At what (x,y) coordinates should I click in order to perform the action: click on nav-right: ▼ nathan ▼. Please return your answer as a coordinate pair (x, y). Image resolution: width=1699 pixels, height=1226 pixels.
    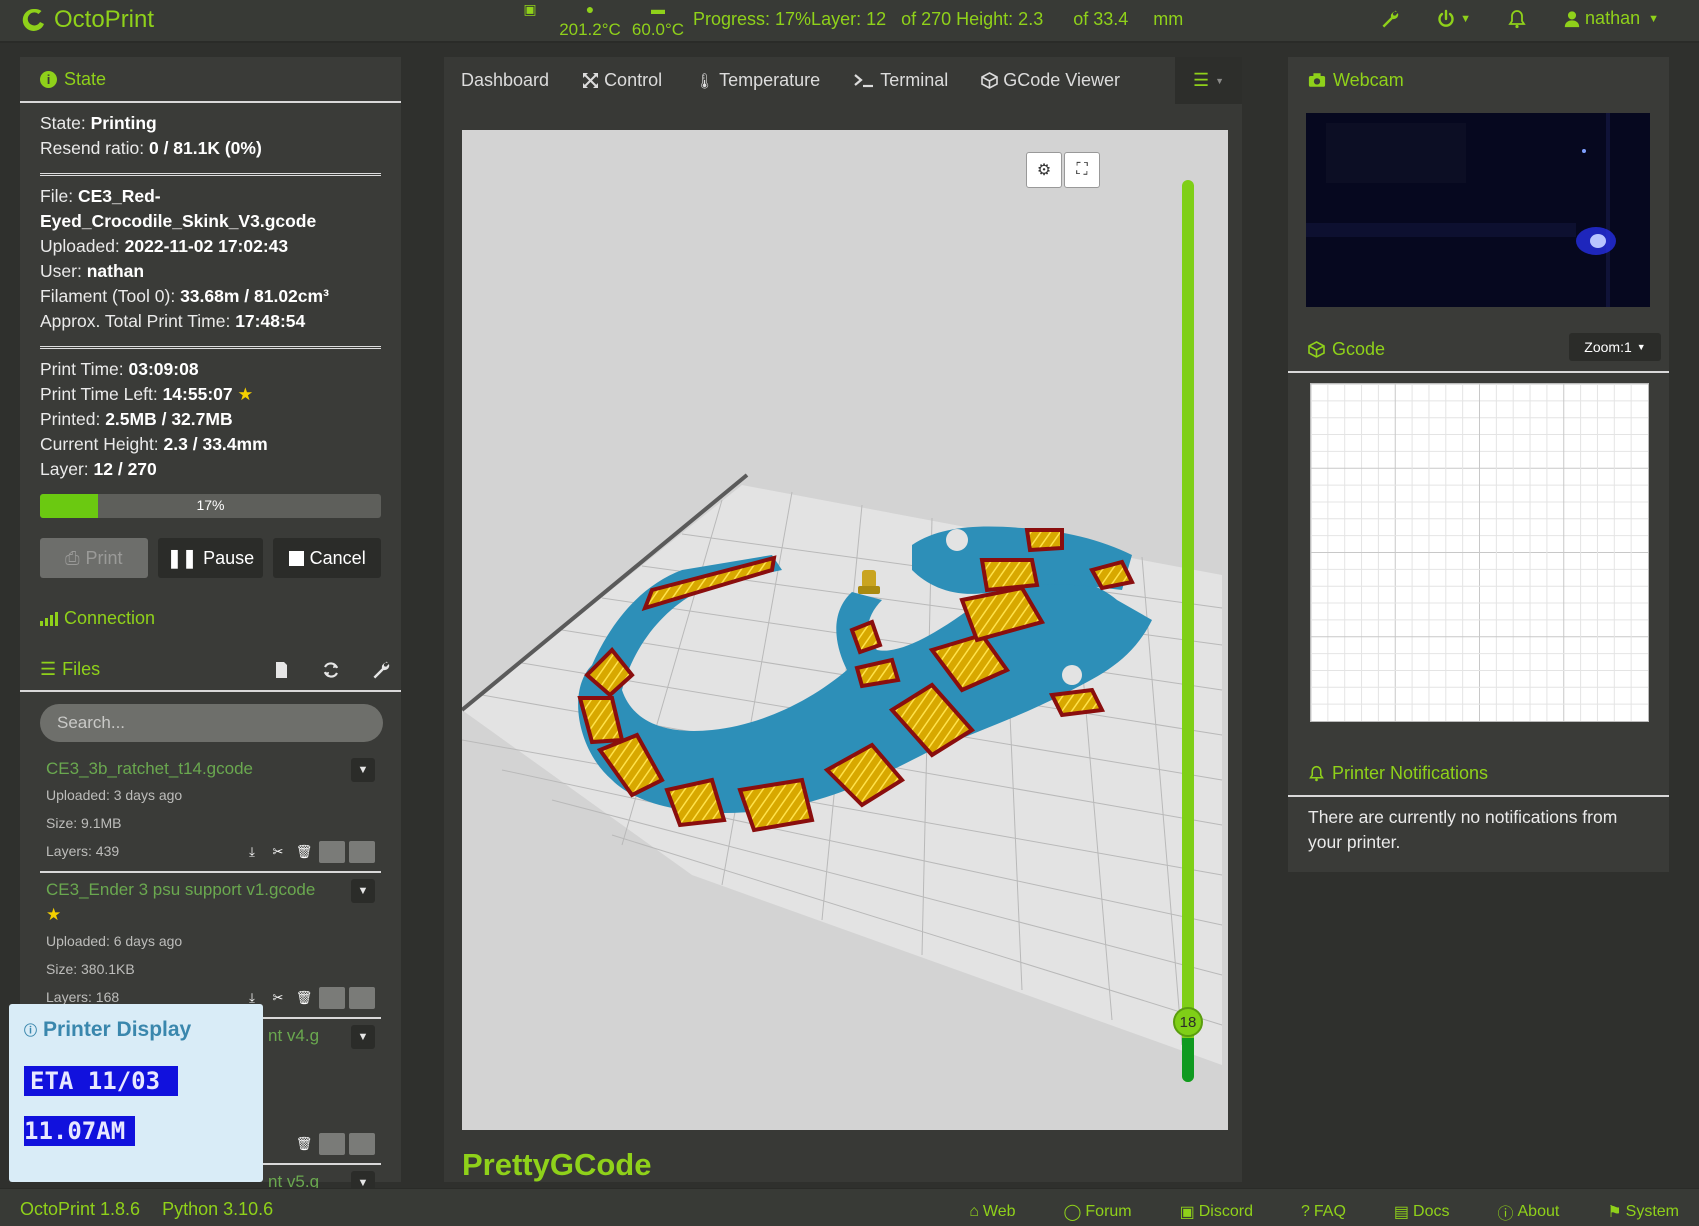
    Looking at the image, I should click on (1519, 18).